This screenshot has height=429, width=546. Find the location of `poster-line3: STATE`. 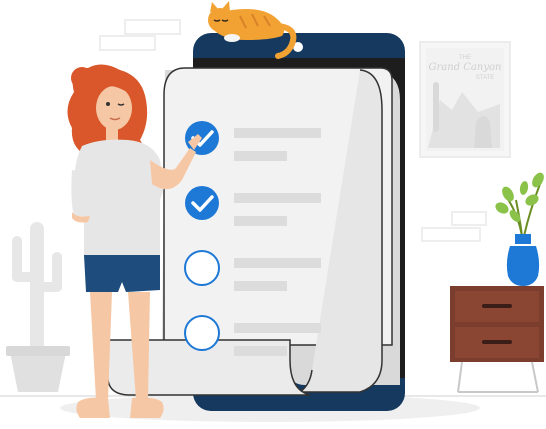

poster-line3: STATE is located at coordinates (485, 78).